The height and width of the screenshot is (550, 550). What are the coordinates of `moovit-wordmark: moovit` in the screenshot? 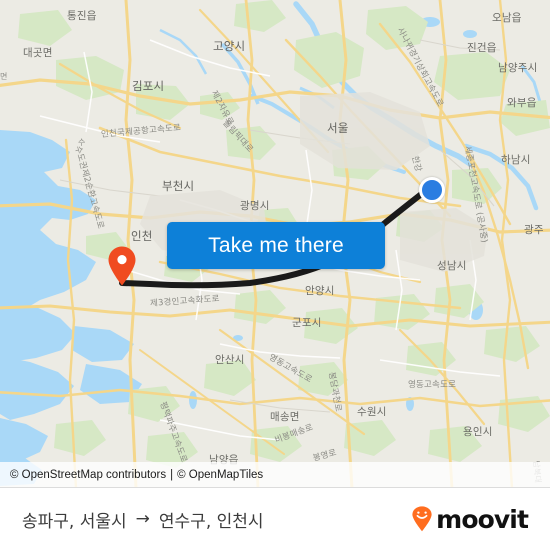 It's located at (482, 519).